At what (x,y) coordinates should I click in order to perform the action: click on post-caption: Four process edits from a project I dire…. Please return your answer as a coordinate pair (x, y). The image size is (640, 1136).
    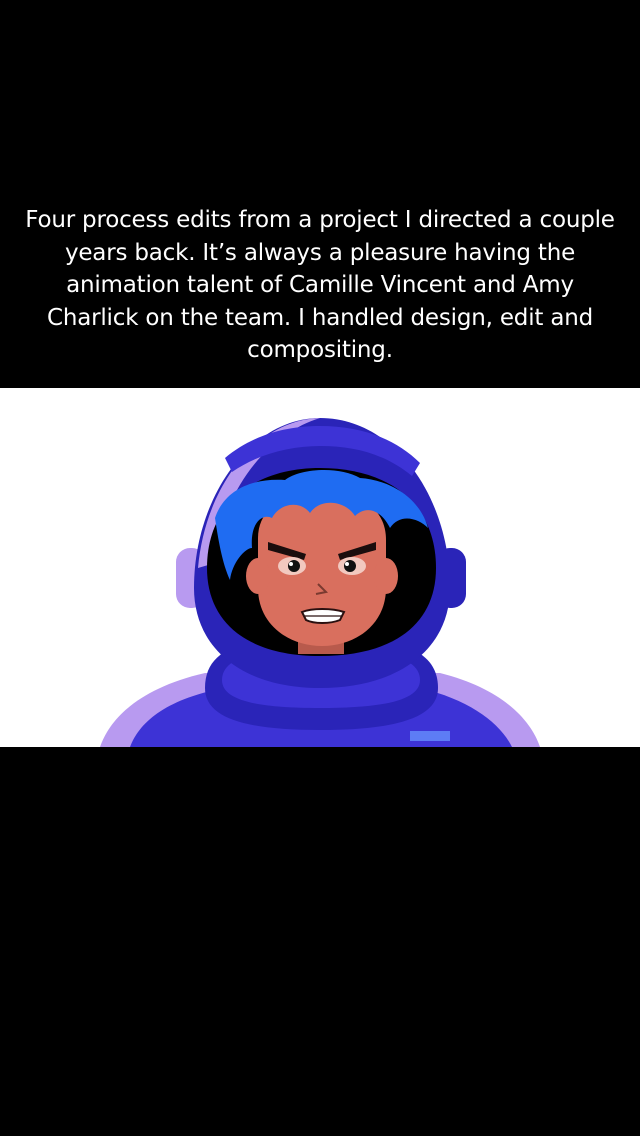
    Looking at the image, I should click on (320, 285).